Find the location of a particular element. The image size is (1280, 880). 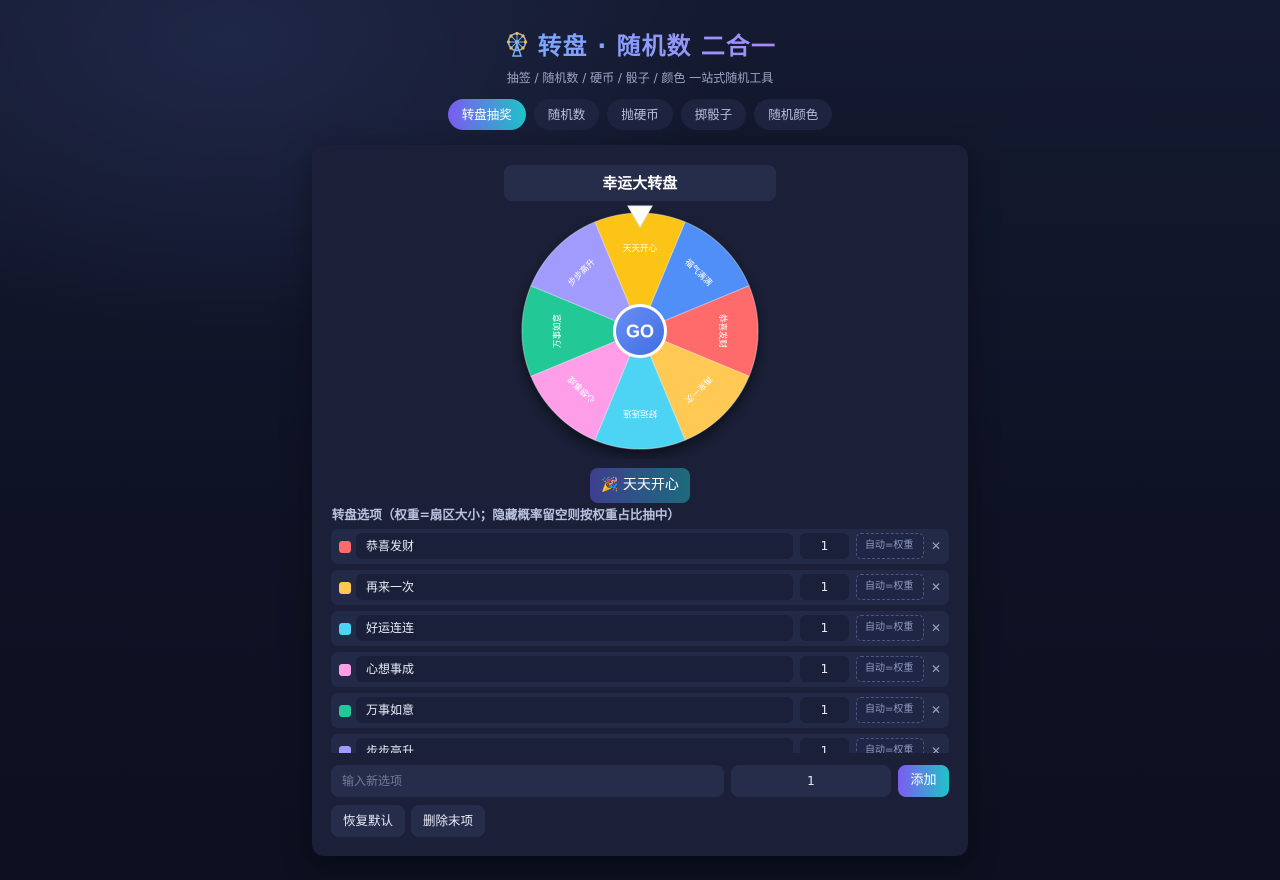

option-row: 心想事成 1 自动=权重 ✕ is located at coordinates (640, 669).